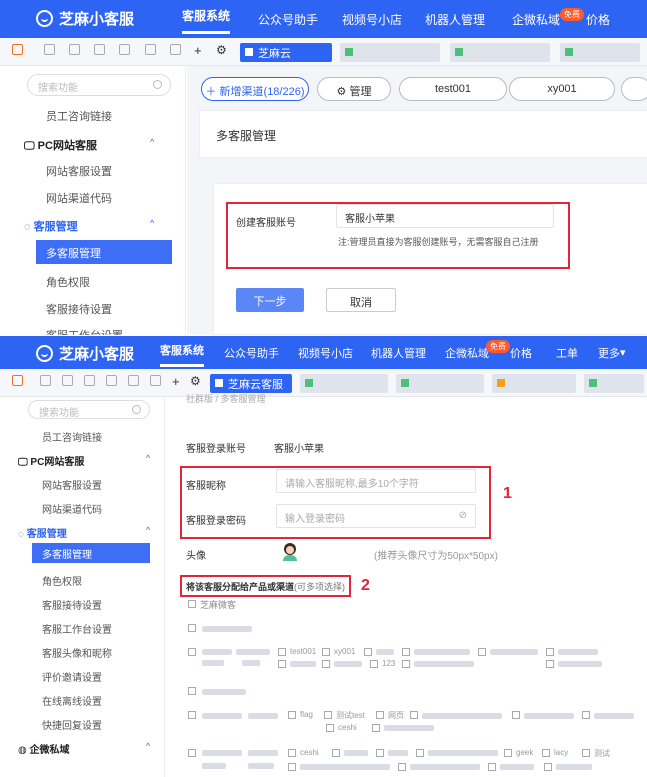 The height and width of the screenshot is (777, 647). Describe the element at coordinates (286, 52) in the screenshot. I see `tab-active: 芝麻云` at that location.